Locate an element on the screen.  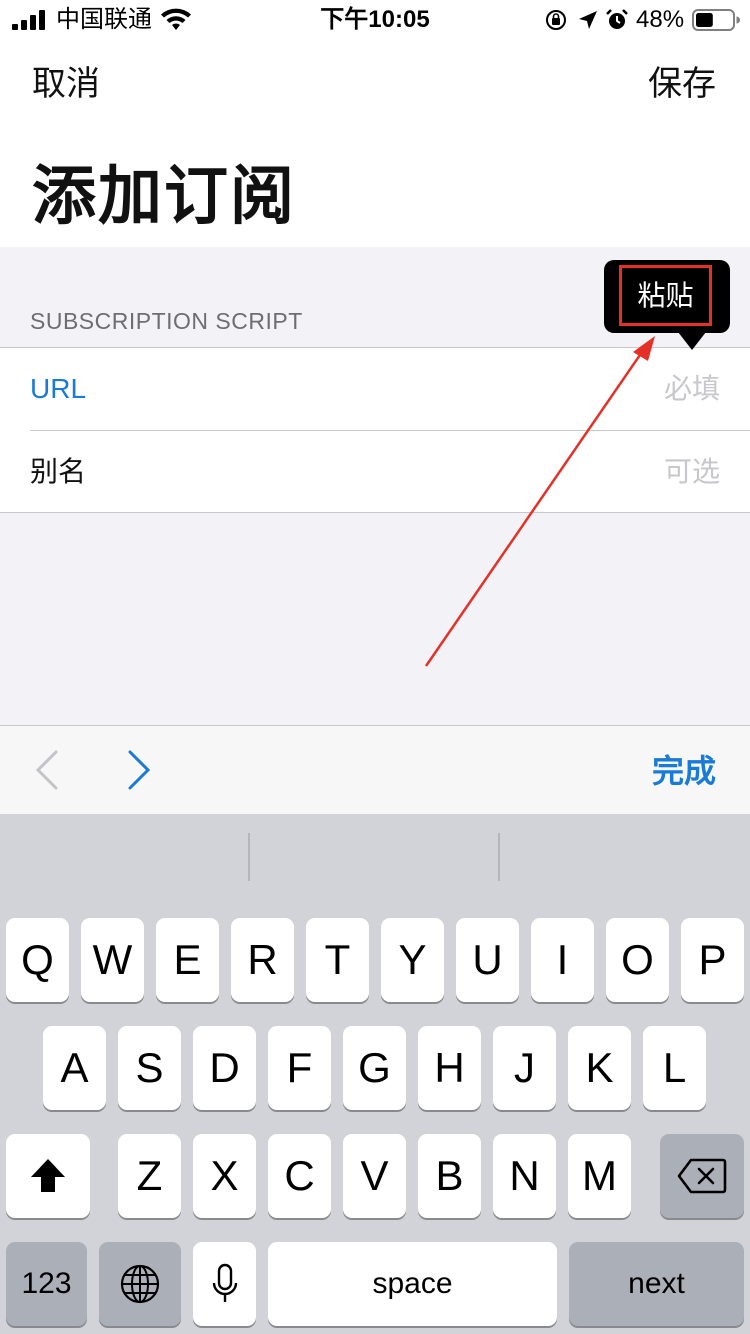
battery-icon is located at coordinates (716, 20).